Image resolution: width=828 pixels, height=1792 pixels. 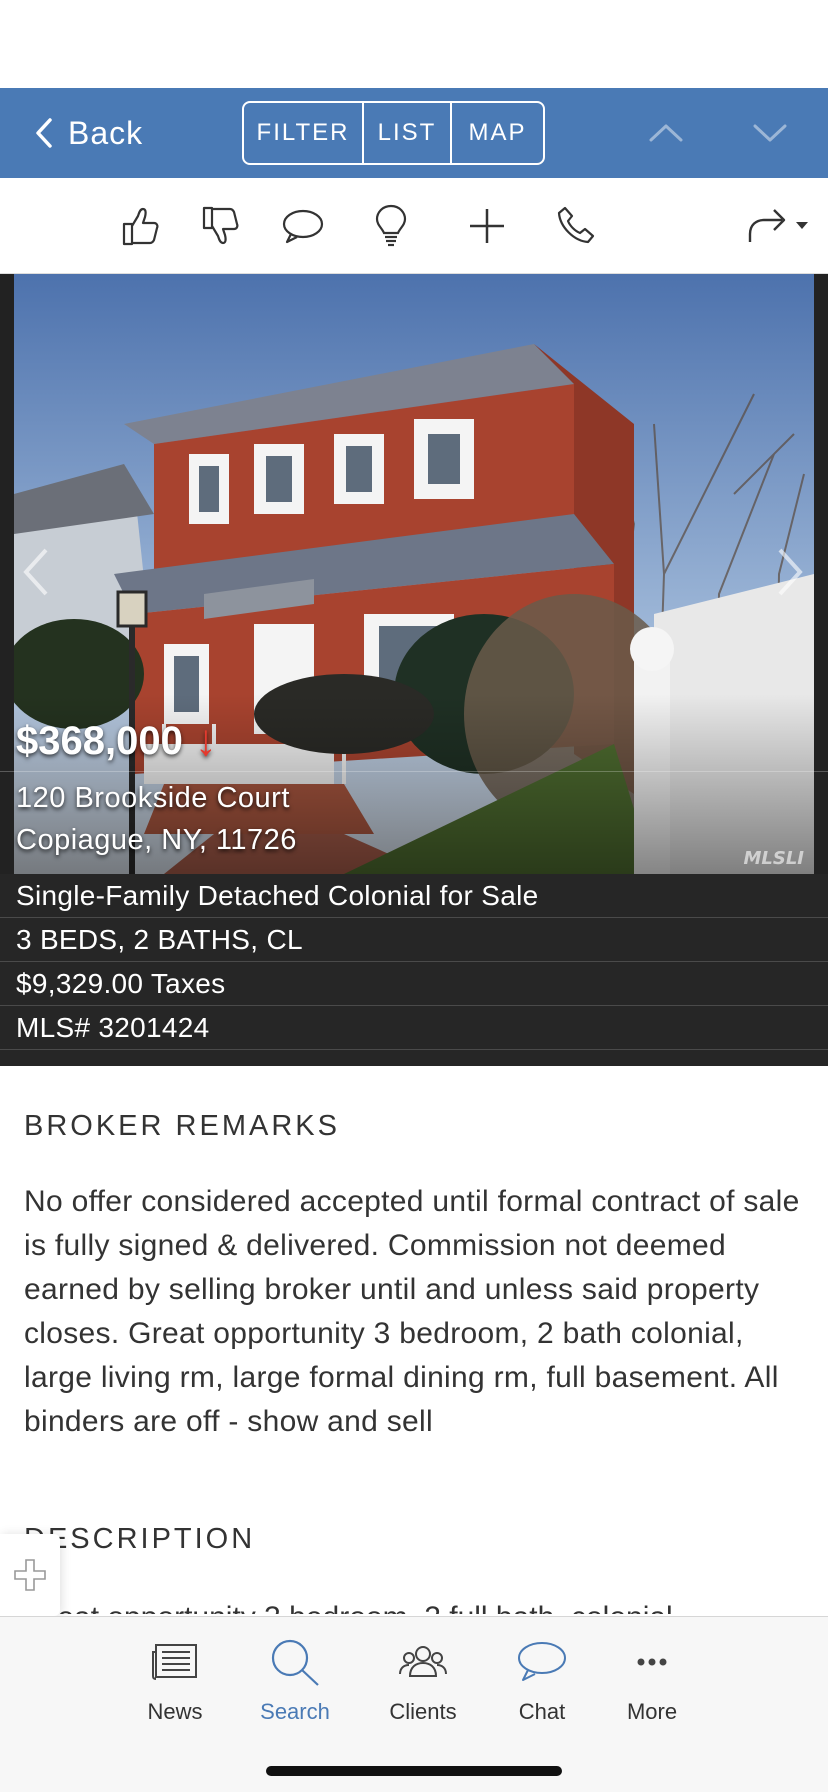 What do you see at coordinates (408, 133) in the screenshot?
I see `list-segment: LIST` at bounding box center [408, 133].